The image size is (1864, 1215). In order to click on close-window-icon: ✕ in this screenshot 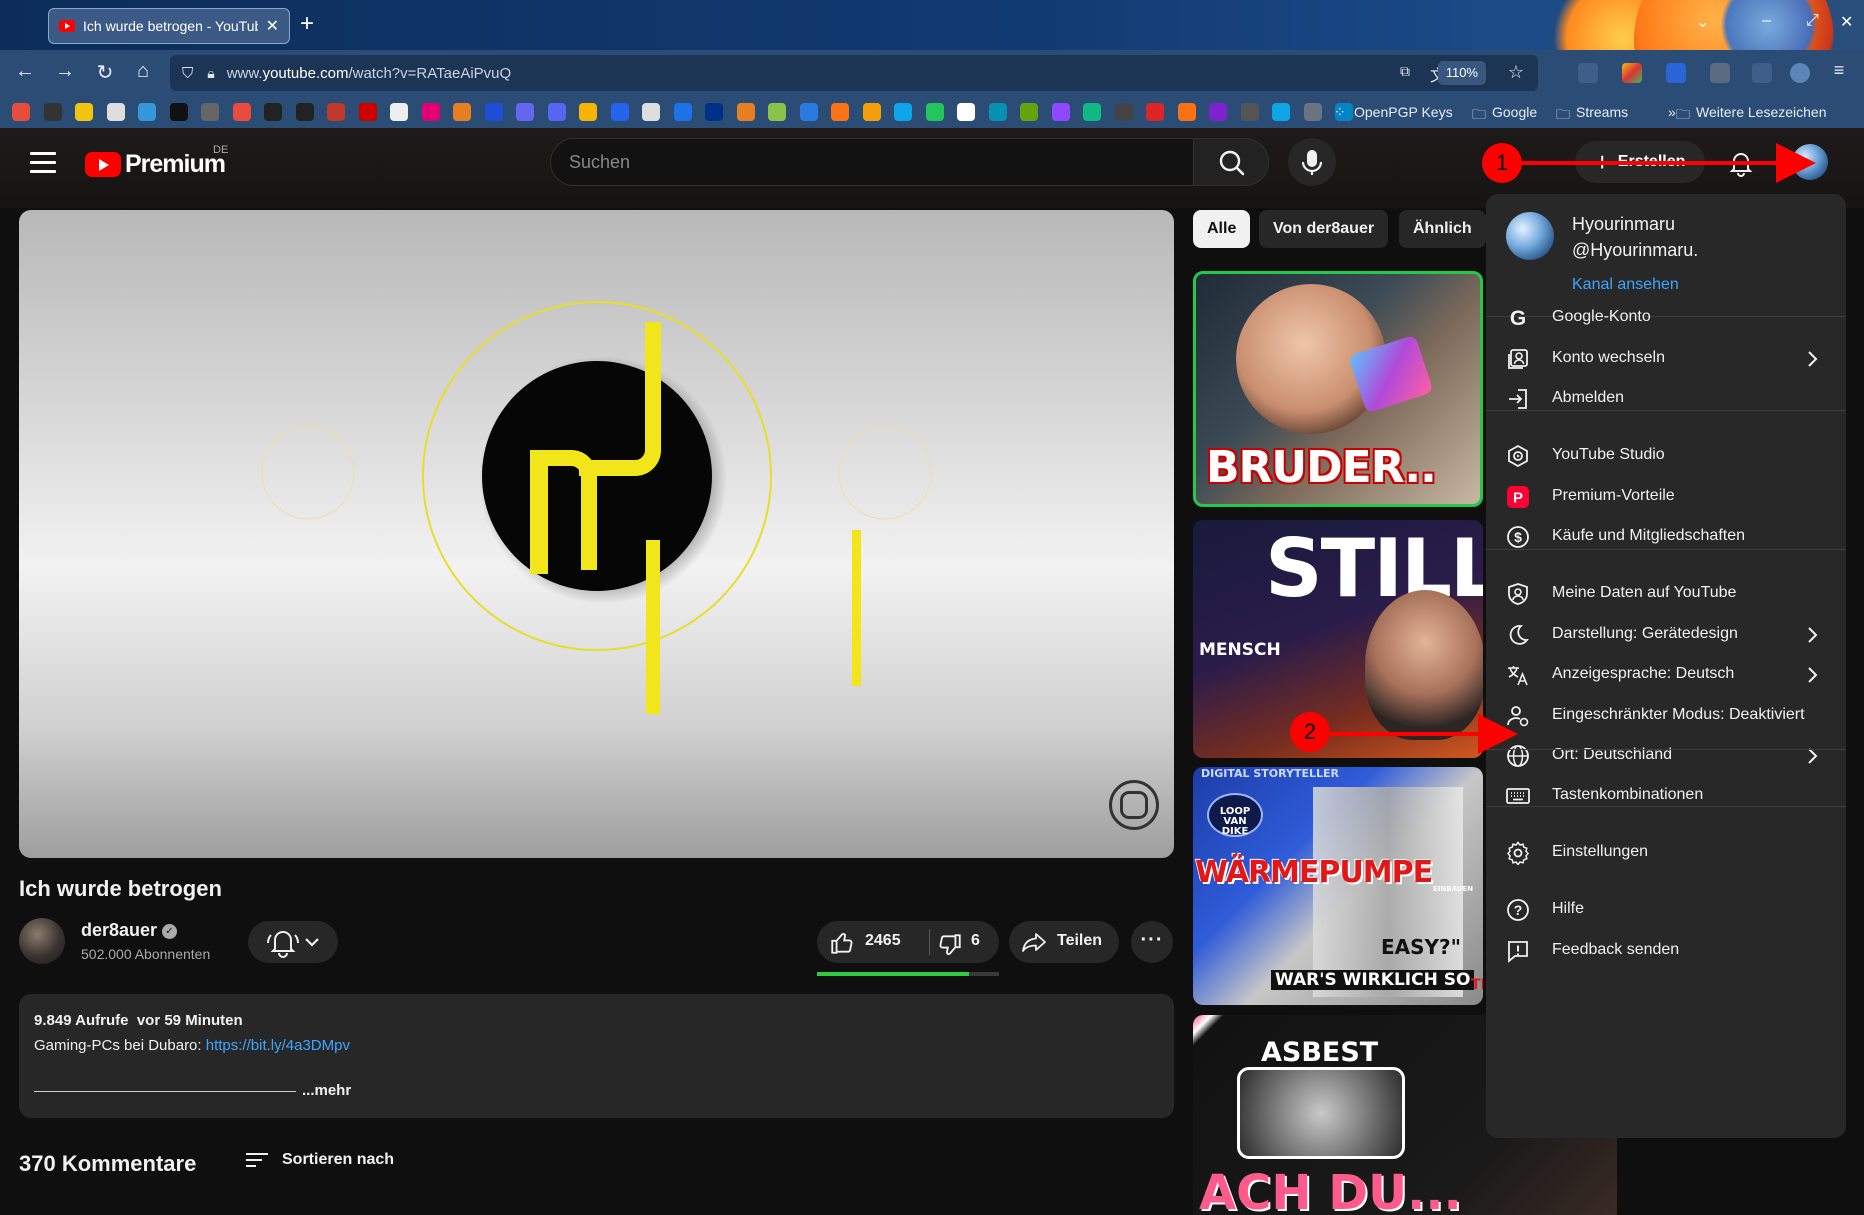, I will do `click(1846, 22)`.